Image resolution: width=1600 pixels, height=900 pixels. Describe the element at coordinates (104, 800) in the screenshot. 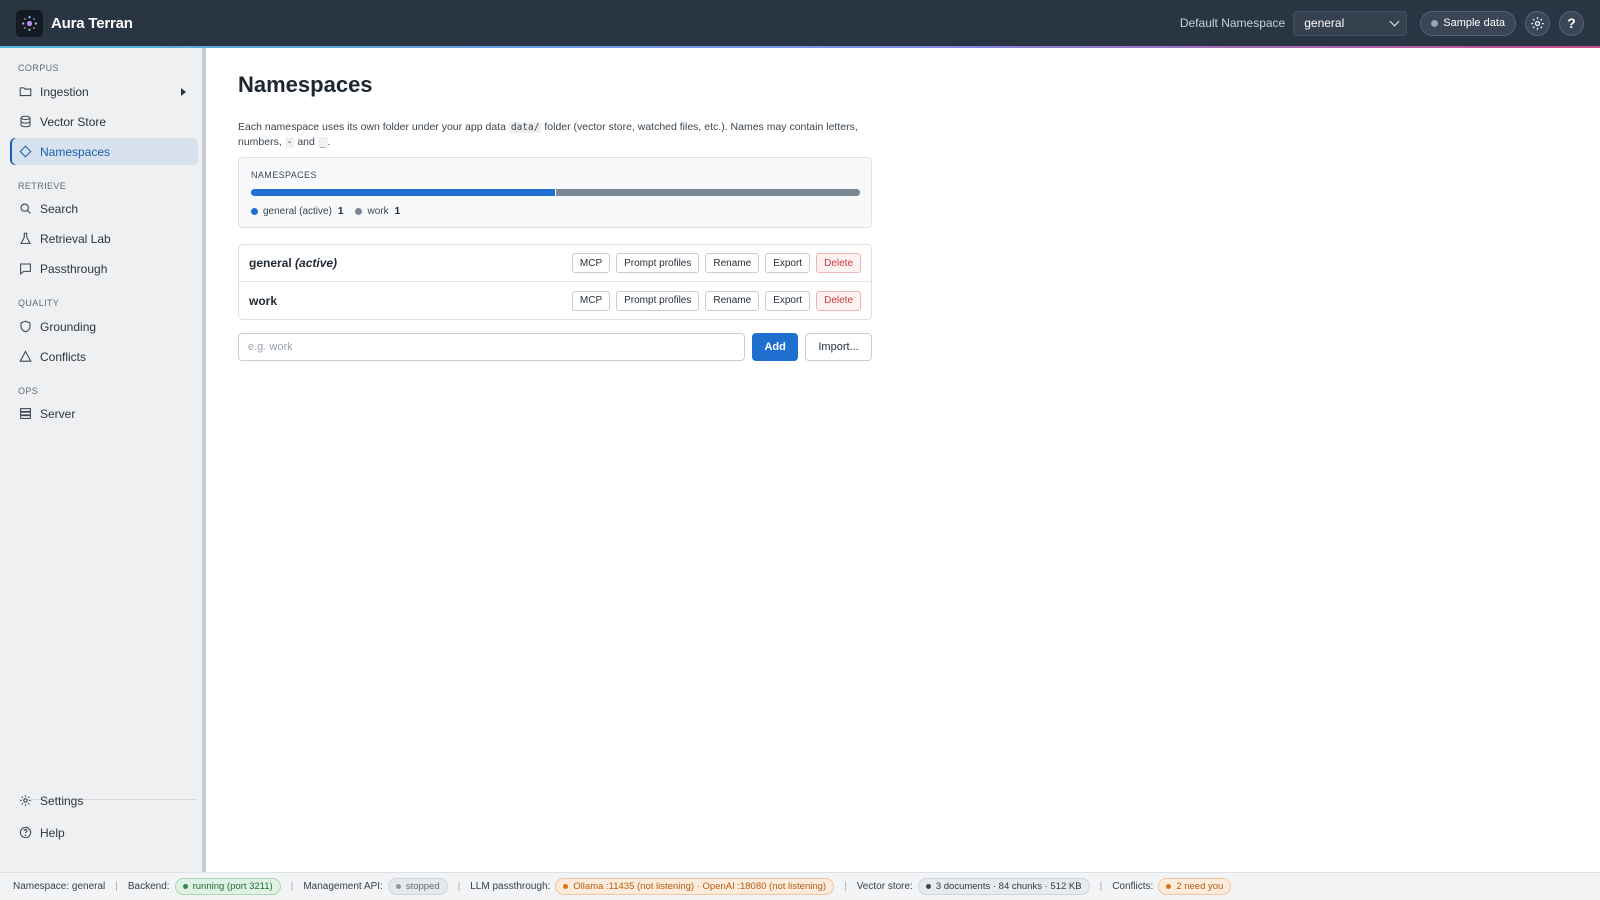

I see `sidebar-item-settings: Settings` at that location.